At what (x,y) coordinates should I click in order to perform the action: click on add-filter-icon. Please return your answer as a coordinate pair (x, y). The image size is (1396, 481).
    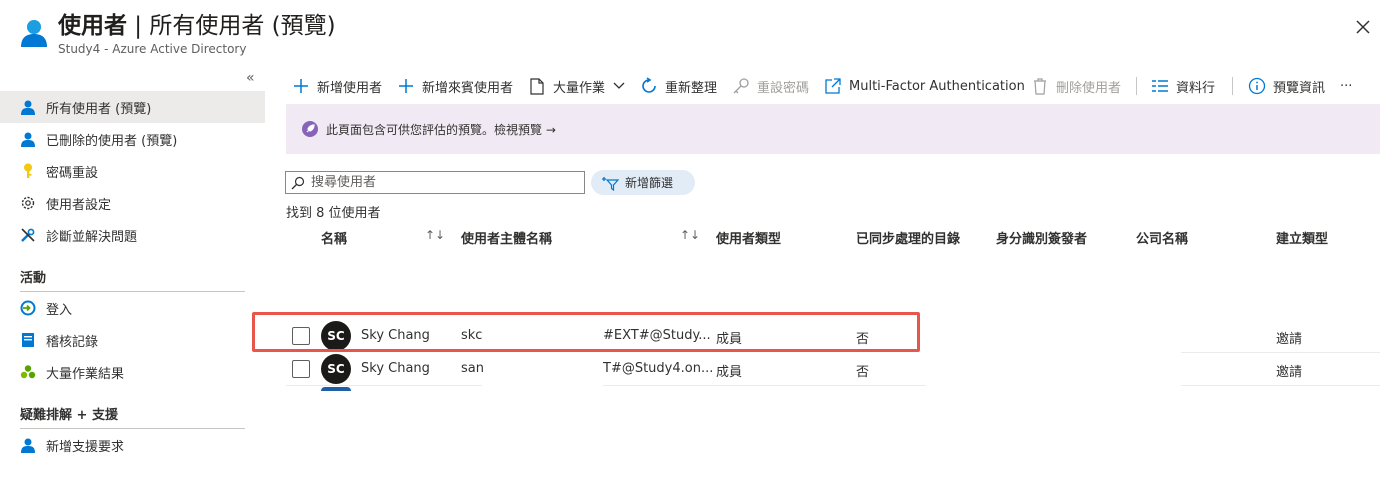
    Looking at the image, I should click on (610, 183).